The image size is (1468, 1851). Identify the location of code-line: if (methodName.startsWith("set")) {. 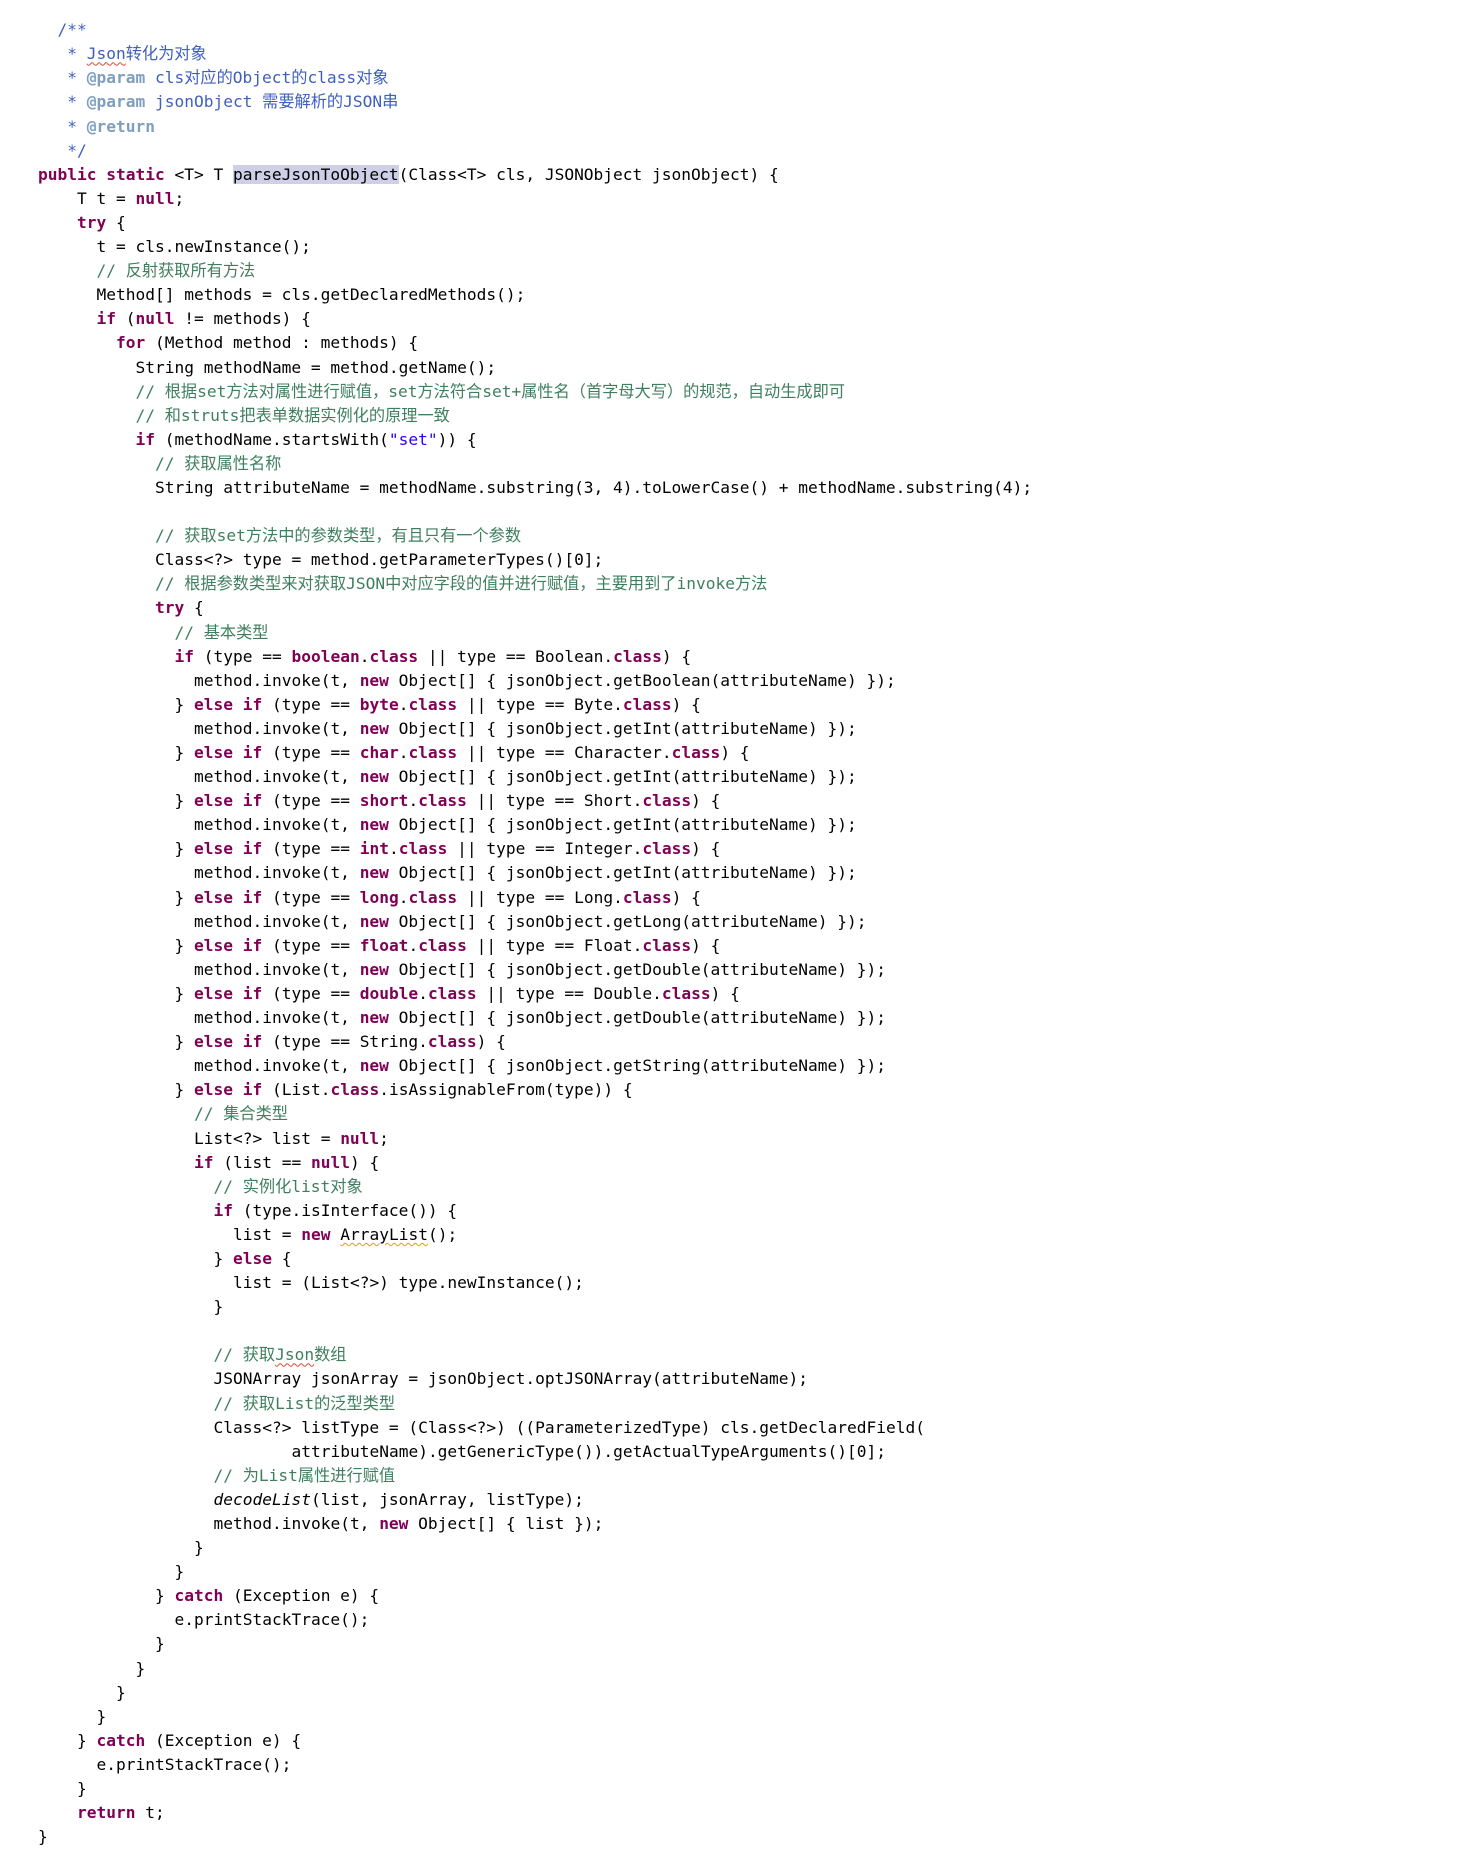
(734, 440).